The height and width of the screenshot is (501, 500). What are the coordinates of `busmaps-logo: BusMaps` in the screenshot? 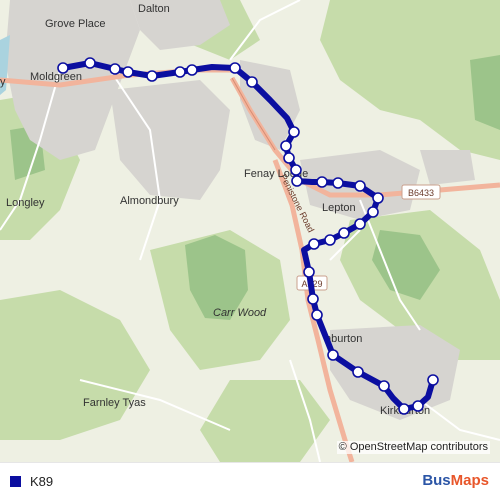 It's located at (455, 480).